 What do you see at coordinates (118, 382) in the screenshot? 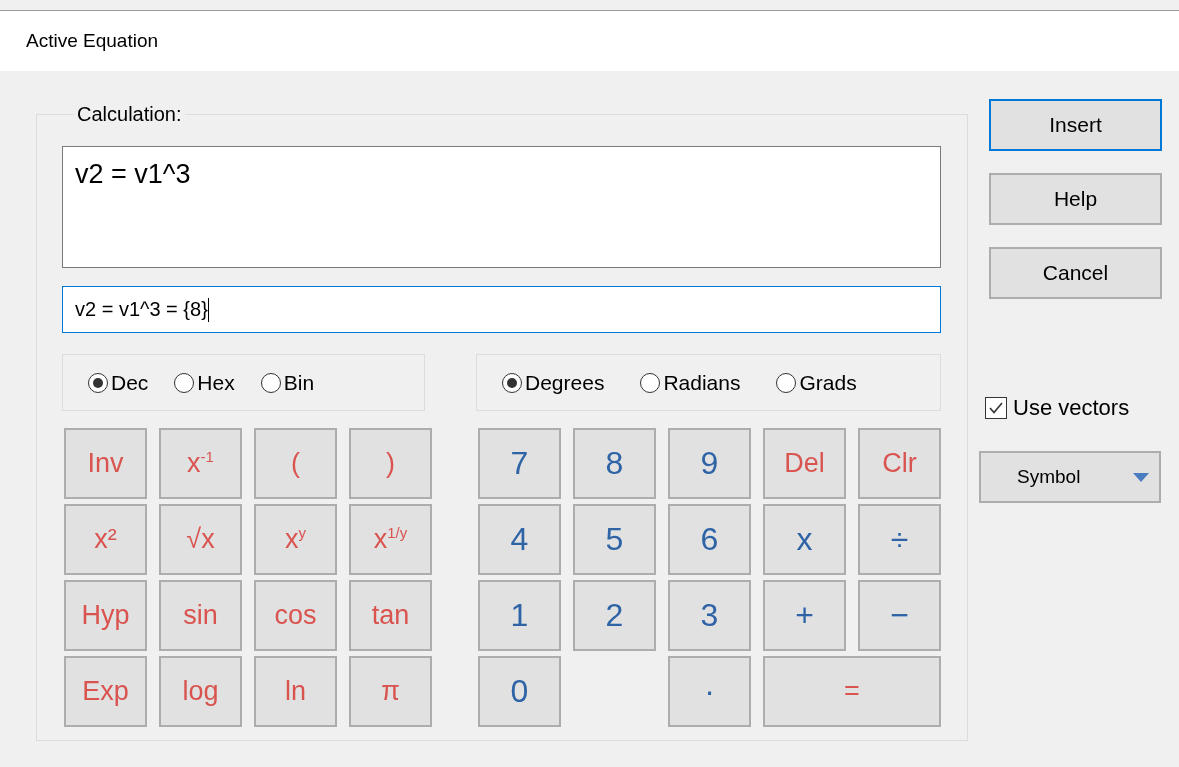
I see `radio-button: Dec` at bounding box center [118, 382].